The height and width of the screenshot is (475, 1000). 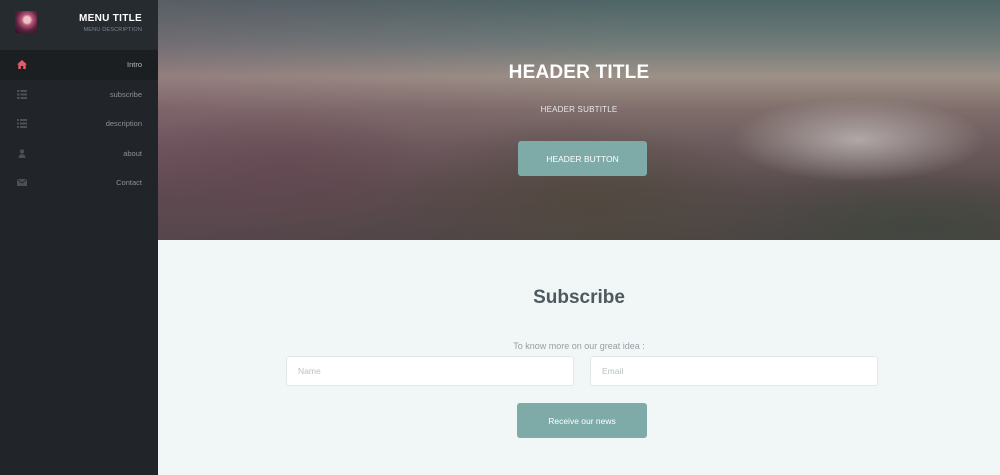 What do you see at coordinates (579, 346) in the screenshot?
I see `subscribe-text: To know more on our great idea :` at bounding box center [579, 346].